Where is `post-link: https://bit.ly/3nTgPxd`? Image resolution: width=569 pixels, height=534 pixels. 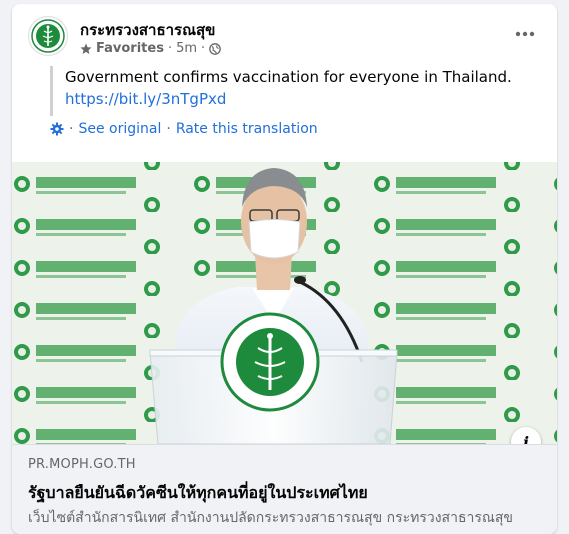 post-link: https://bit.ly/3nTgPxd is located at coordinates (302, 99).